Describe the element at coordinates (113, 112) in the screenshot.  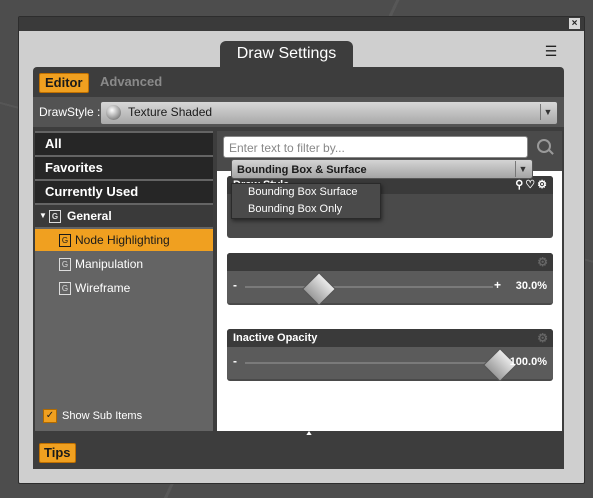
I see `sphere-icon` at that location.